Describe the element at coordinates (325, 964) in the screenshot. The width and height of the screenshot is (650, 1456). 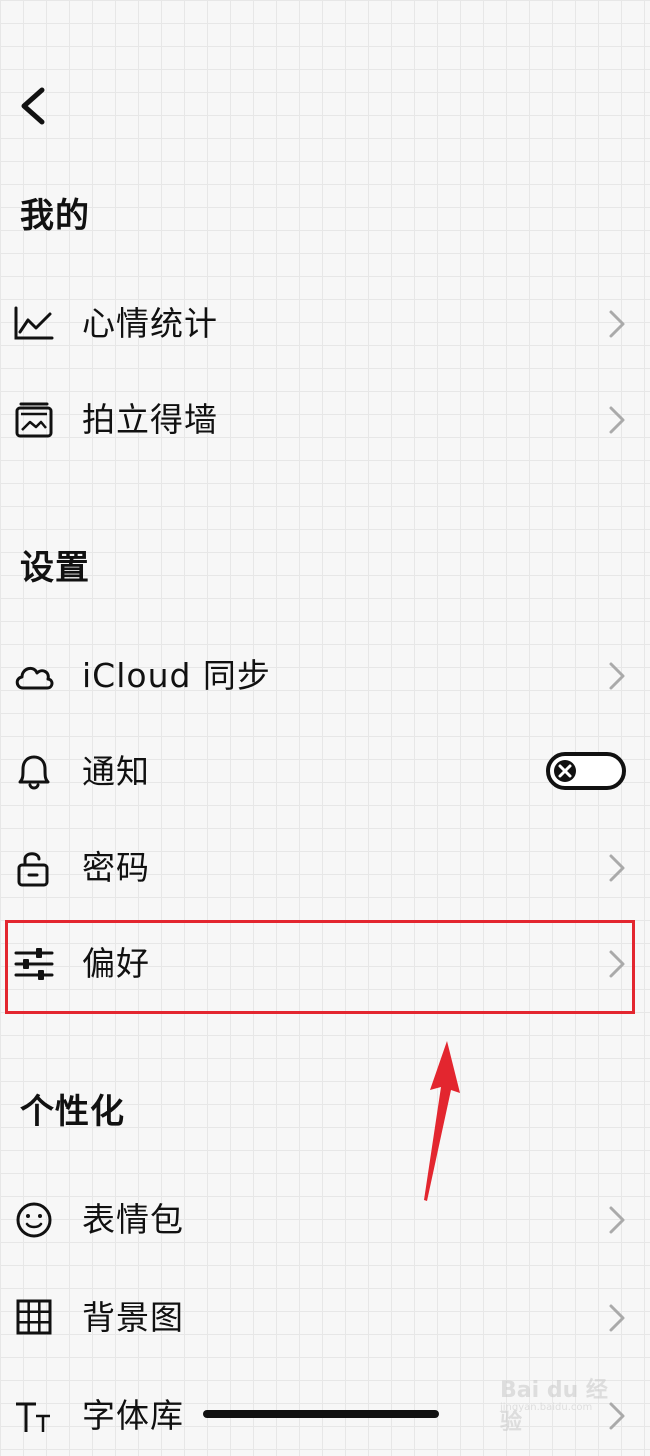
I see `menu-item-preferences: 偏好` at that location.